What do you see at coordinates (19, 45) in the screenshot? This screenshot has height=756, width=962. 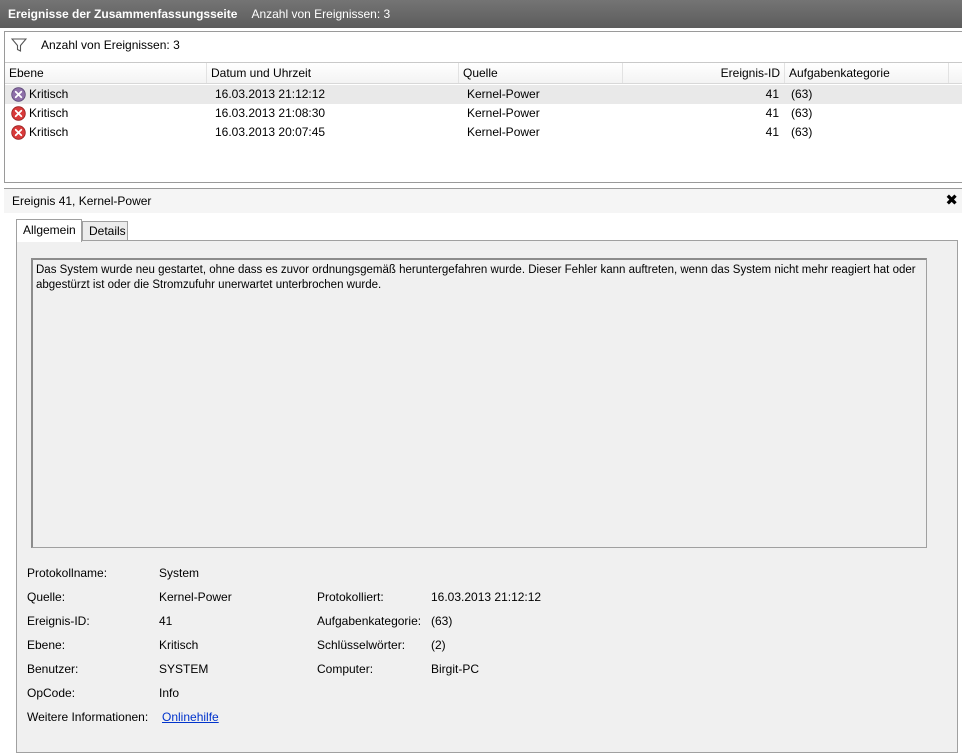 I see `filter-icon` at bounding box center [19, 45].